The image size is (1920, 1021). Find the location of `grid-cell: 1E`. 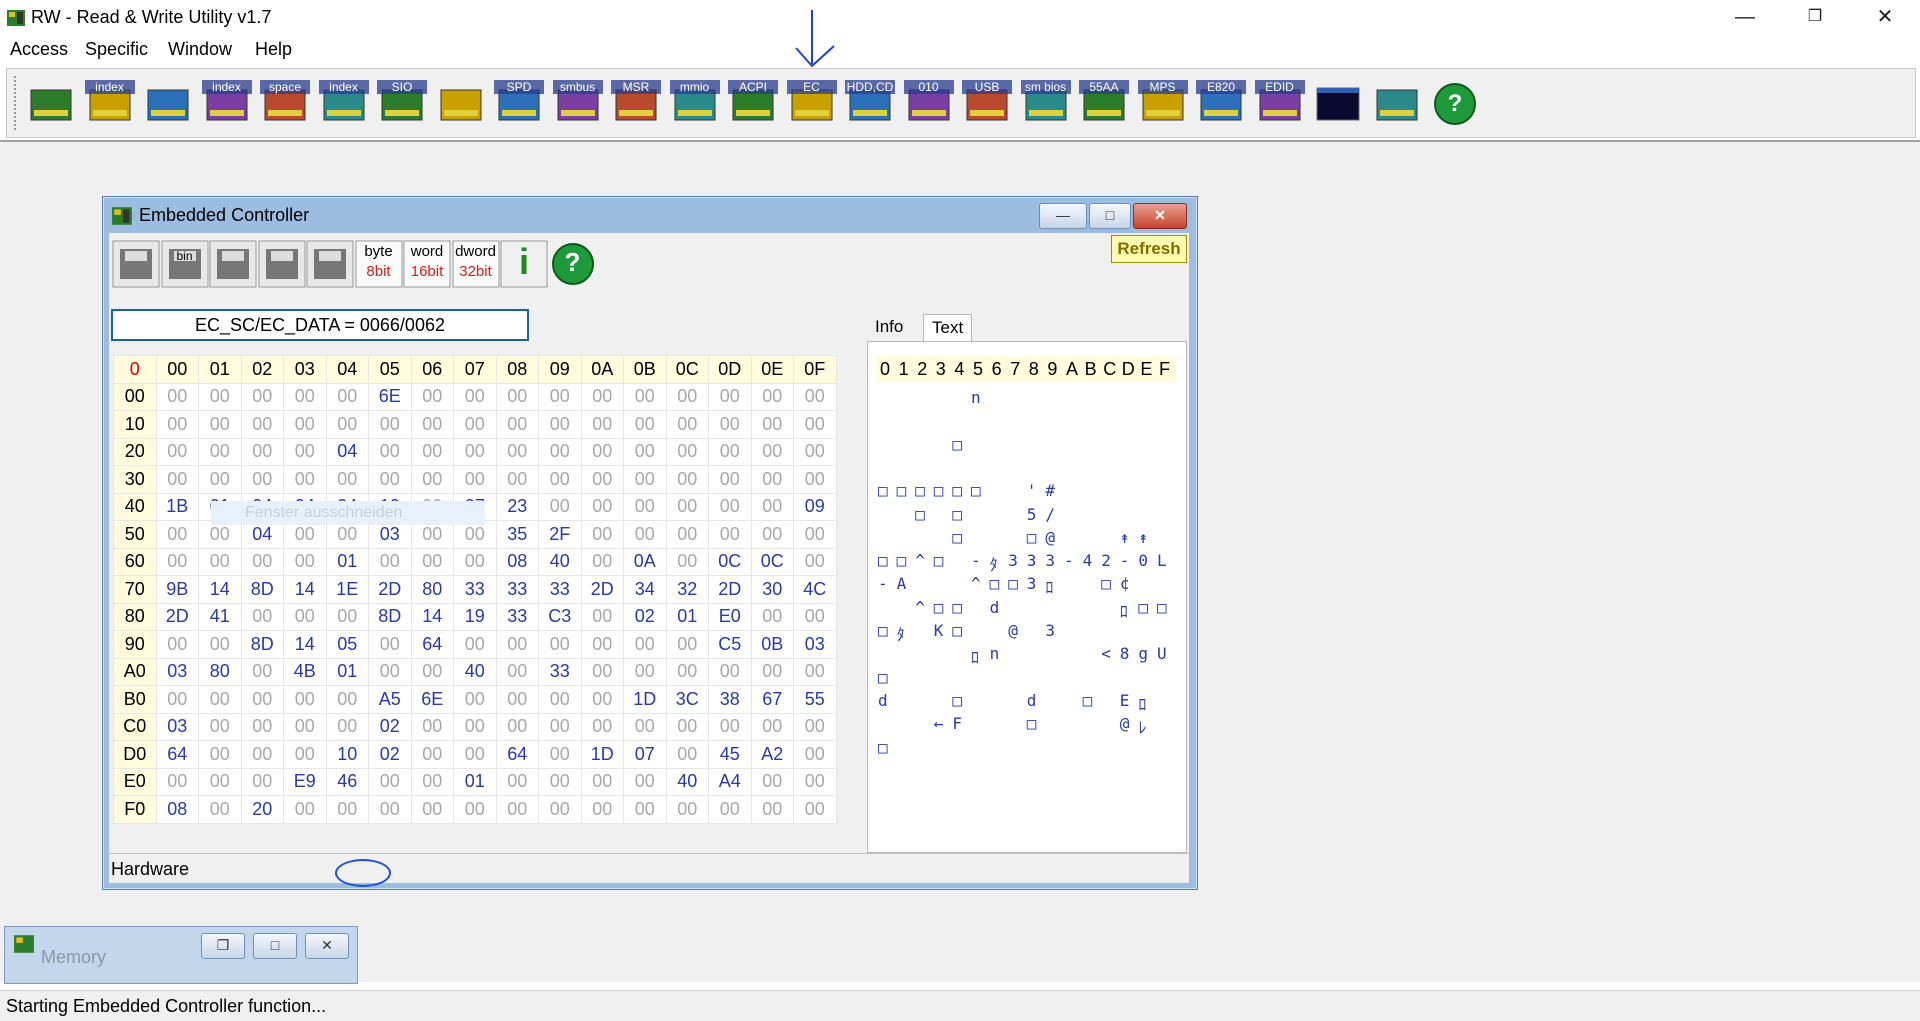

grid-cell: 1E is located at coordinates (347, 589).